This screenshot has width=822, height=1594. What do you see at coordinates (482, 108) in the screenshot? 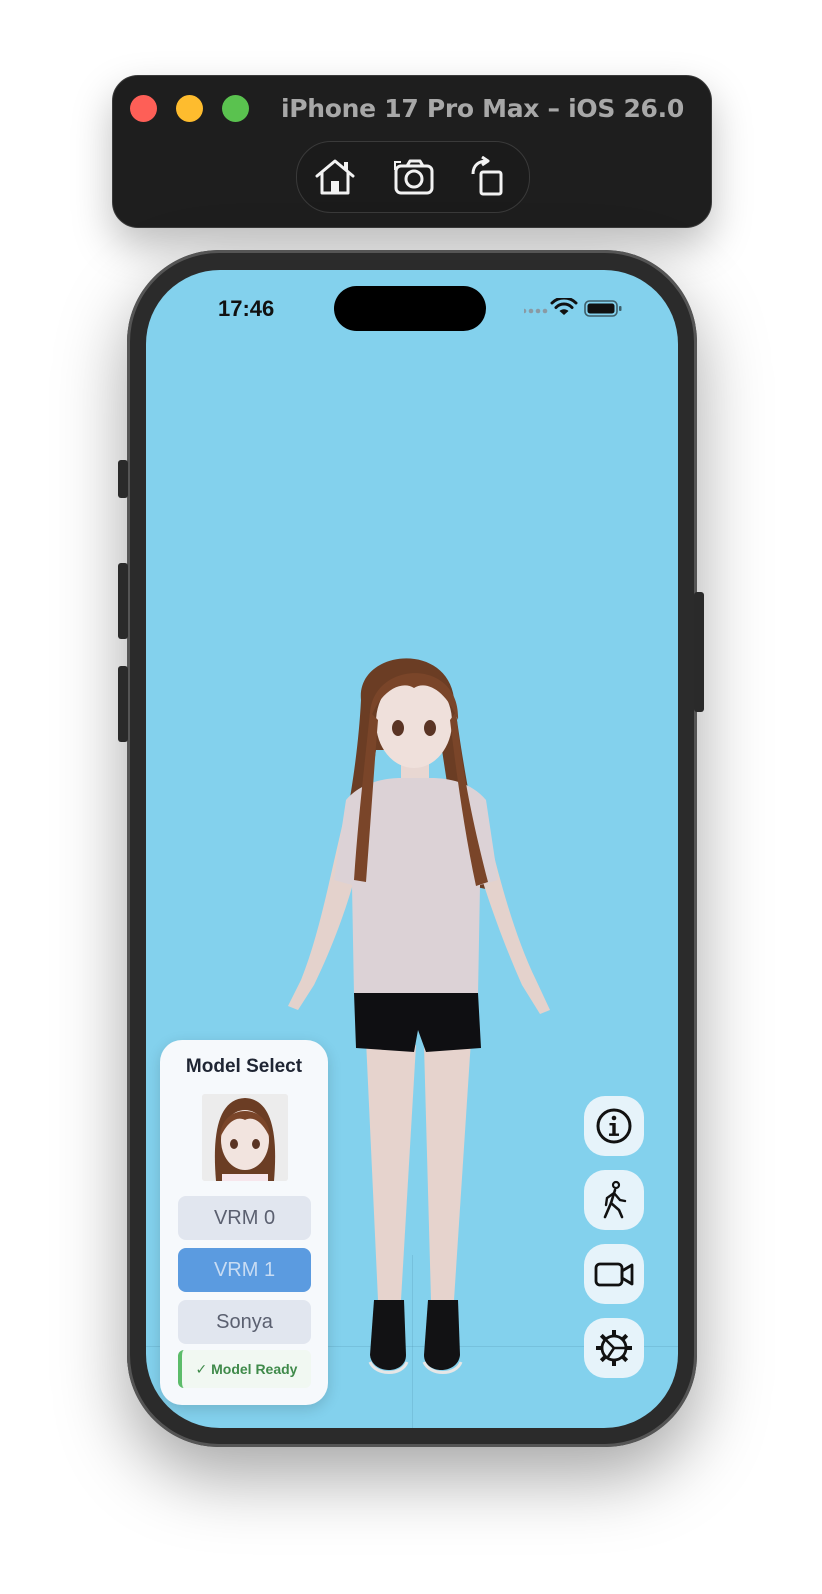
I see `simulator-title: iPhone 17 Pro Max – iOS 26.0` at bounding box center [482, 108].